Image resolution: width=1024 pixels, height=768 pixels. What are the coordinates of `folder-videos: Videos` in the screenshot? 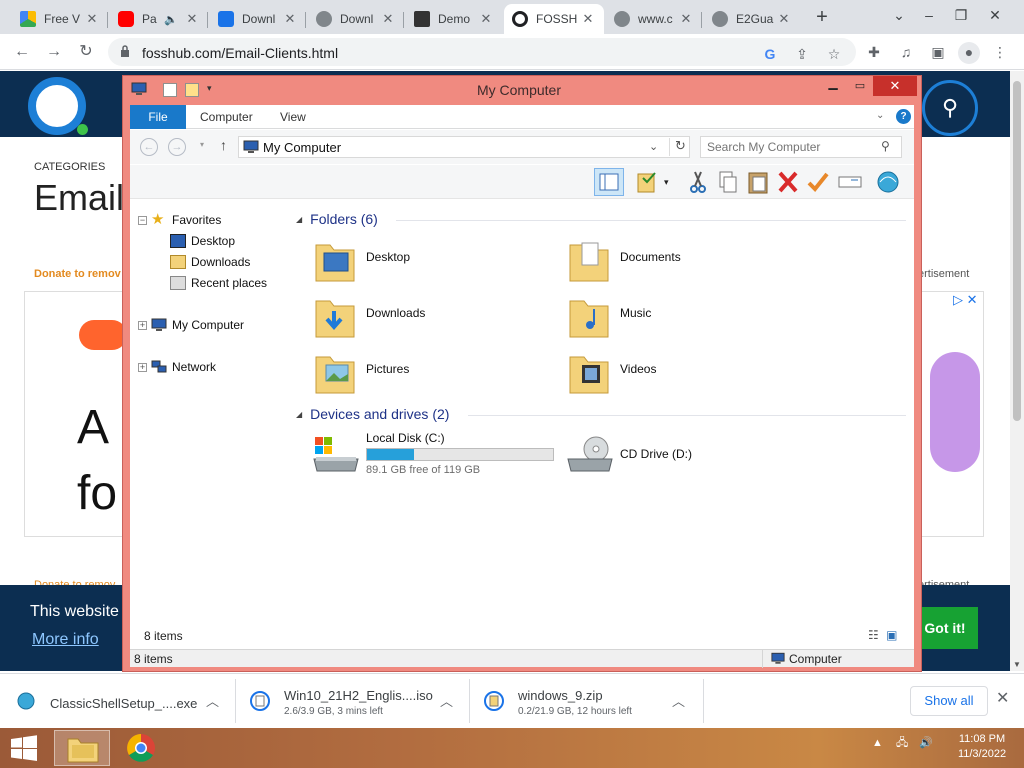 It's located at (680, 373).